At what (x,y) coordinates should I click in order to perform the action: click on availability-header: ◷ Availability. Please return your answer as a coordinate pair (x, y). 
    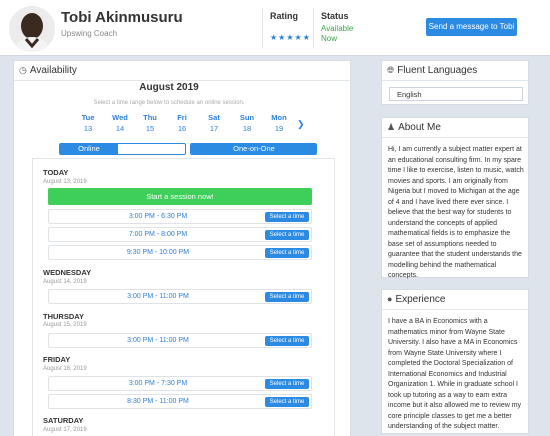
    Looking at the image, I should click on (182, 71).